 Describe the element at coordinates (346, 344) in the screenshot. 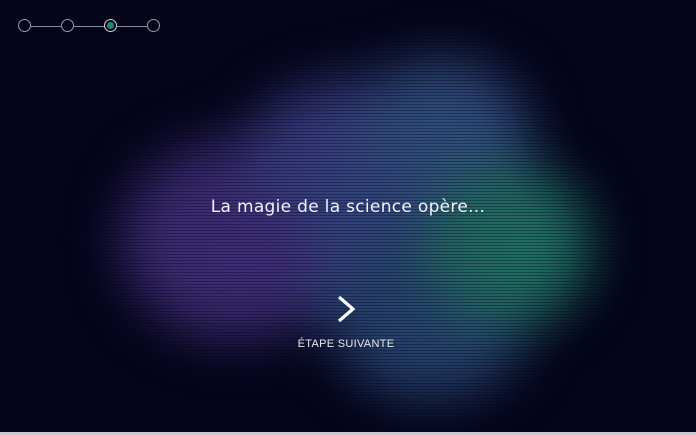

I see `next-step-label: ÉTAPE SUIVANTE` at that location.